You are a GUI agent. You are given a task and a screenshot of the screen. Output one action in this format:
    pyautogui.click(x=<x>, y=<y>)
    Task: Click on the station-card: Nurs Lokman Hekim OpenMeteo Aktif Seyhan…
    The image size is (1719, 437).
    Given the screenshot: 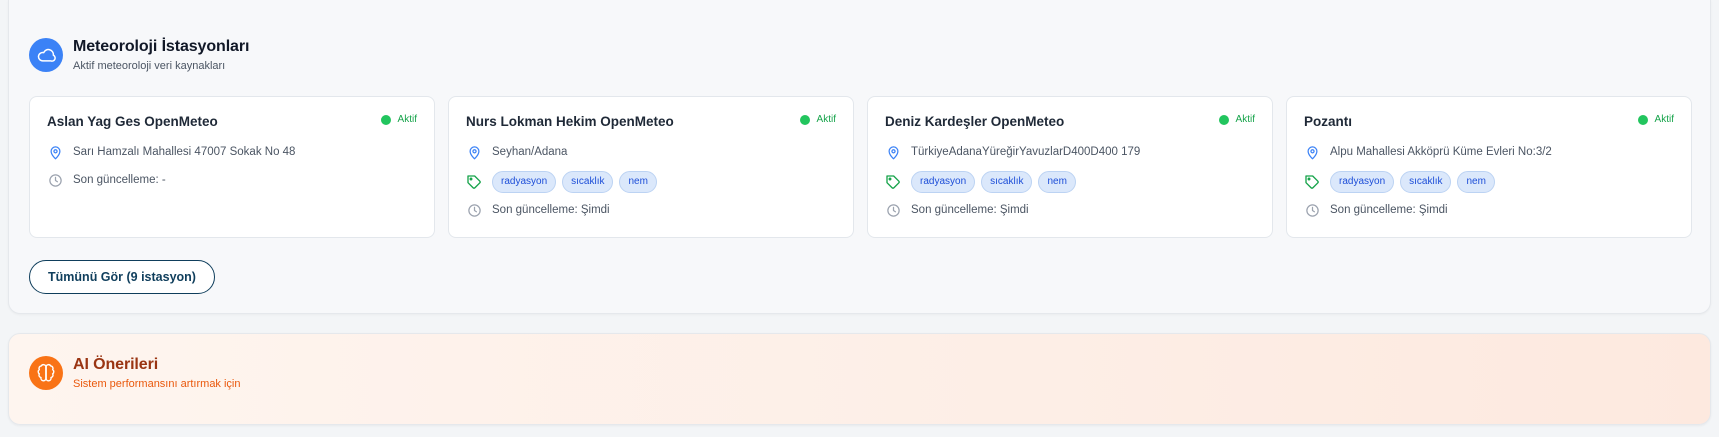 What is the action you would take?
    pyautogui.click(x=651, y=167)
    